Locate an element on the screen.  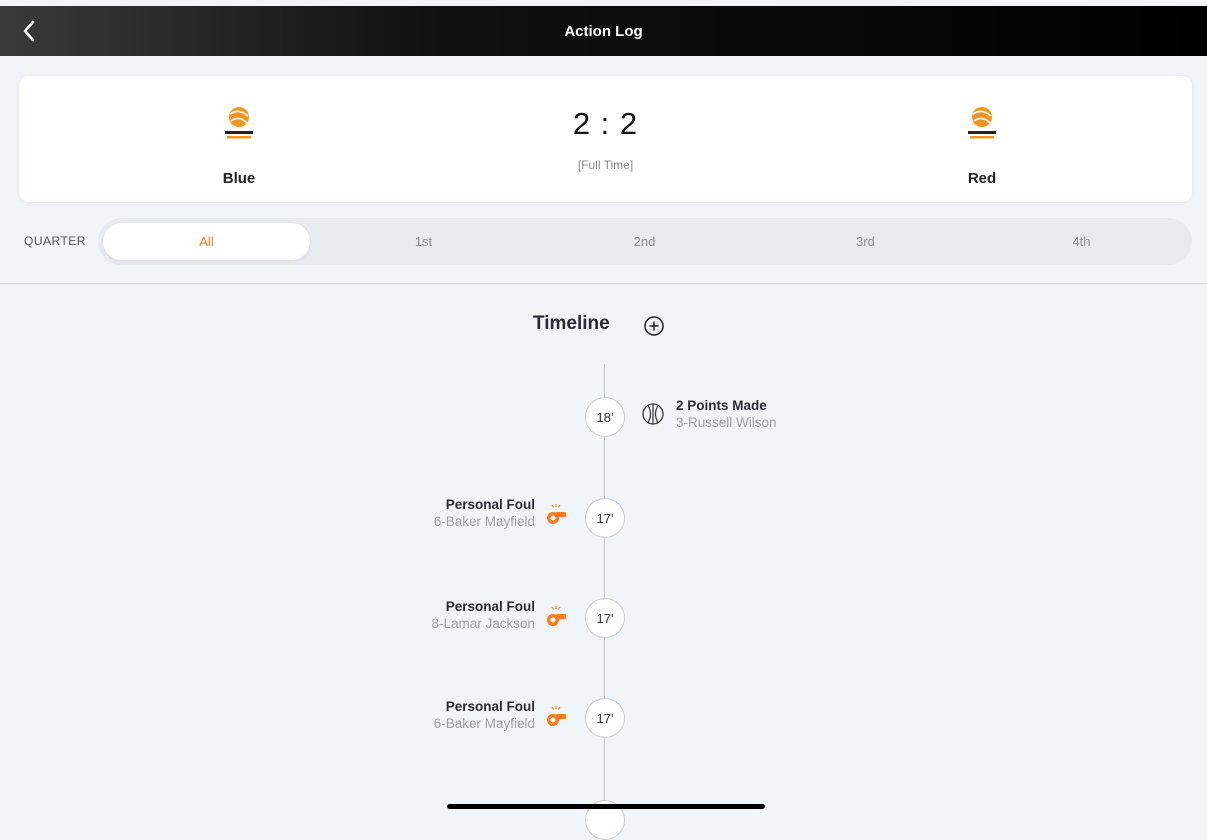
home-indicator is located at coordinates (606, 806).